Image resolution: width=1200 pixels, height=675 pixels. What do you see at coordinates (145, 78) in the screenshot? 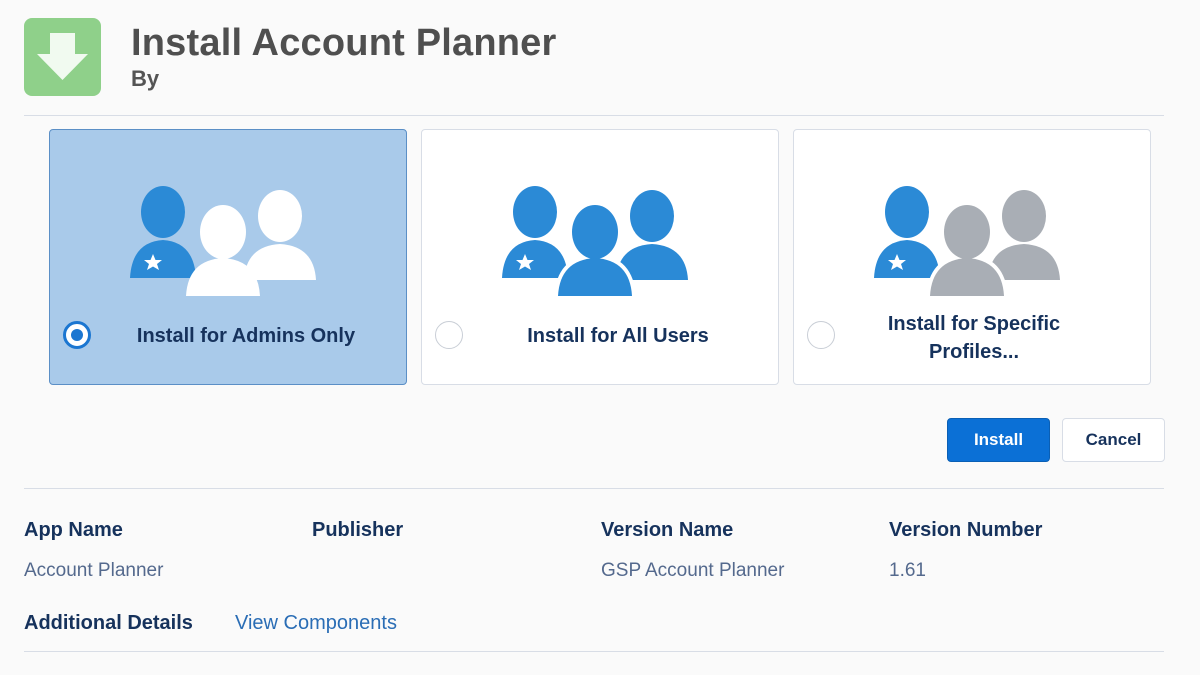
I see `publisher-by: By` at bounding box center [145, 78].